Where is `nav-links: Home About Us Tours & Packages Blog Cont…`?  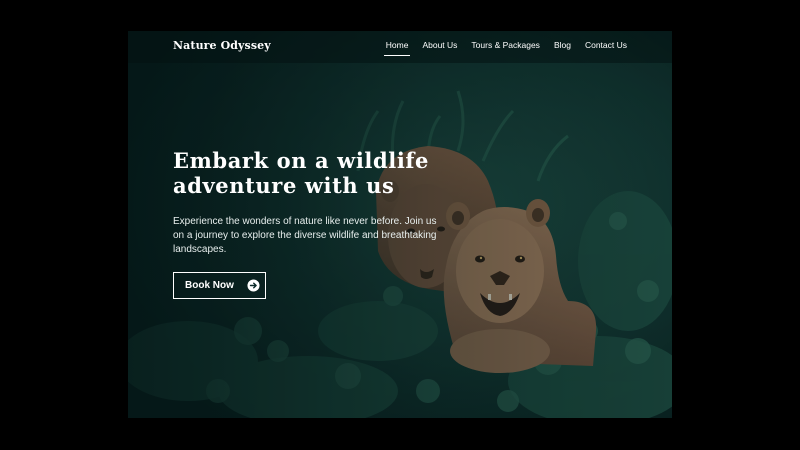
nav-links: Home About Us Tours & Packages Blog Cont… is located at coordinates (505, 48).